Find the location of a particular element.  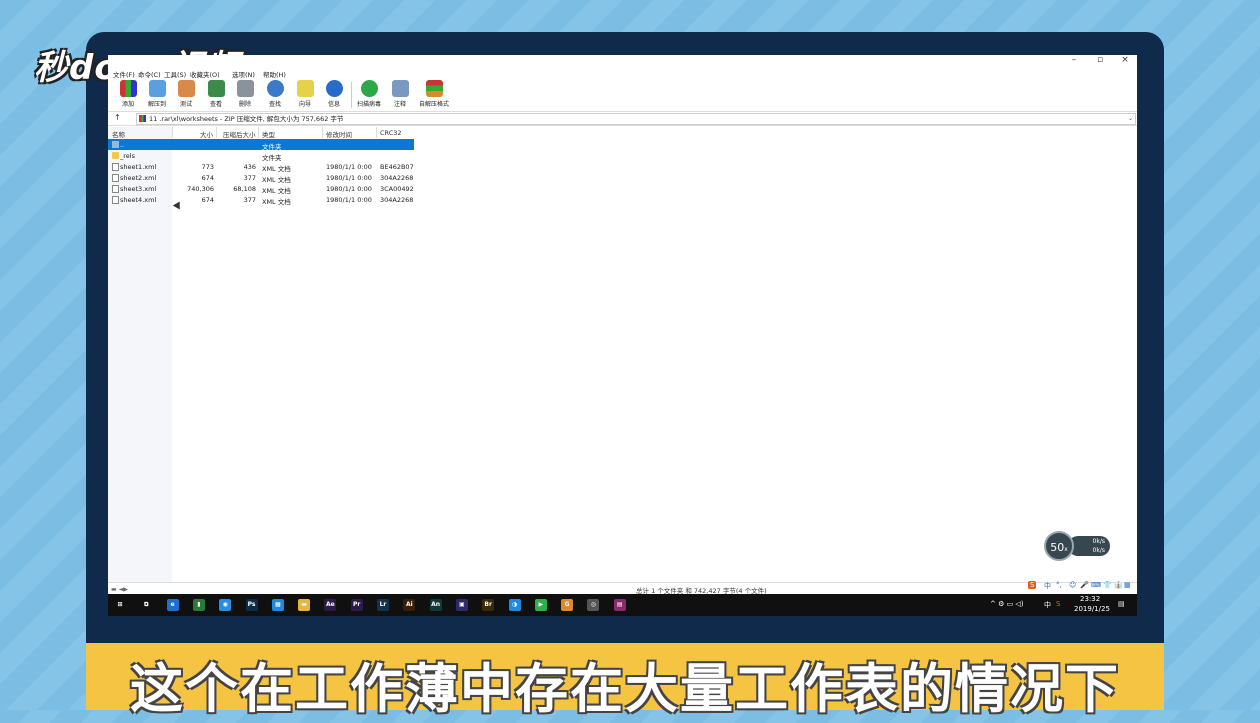

tray-sogou-icon: S is located at coordinates (1058, 604).